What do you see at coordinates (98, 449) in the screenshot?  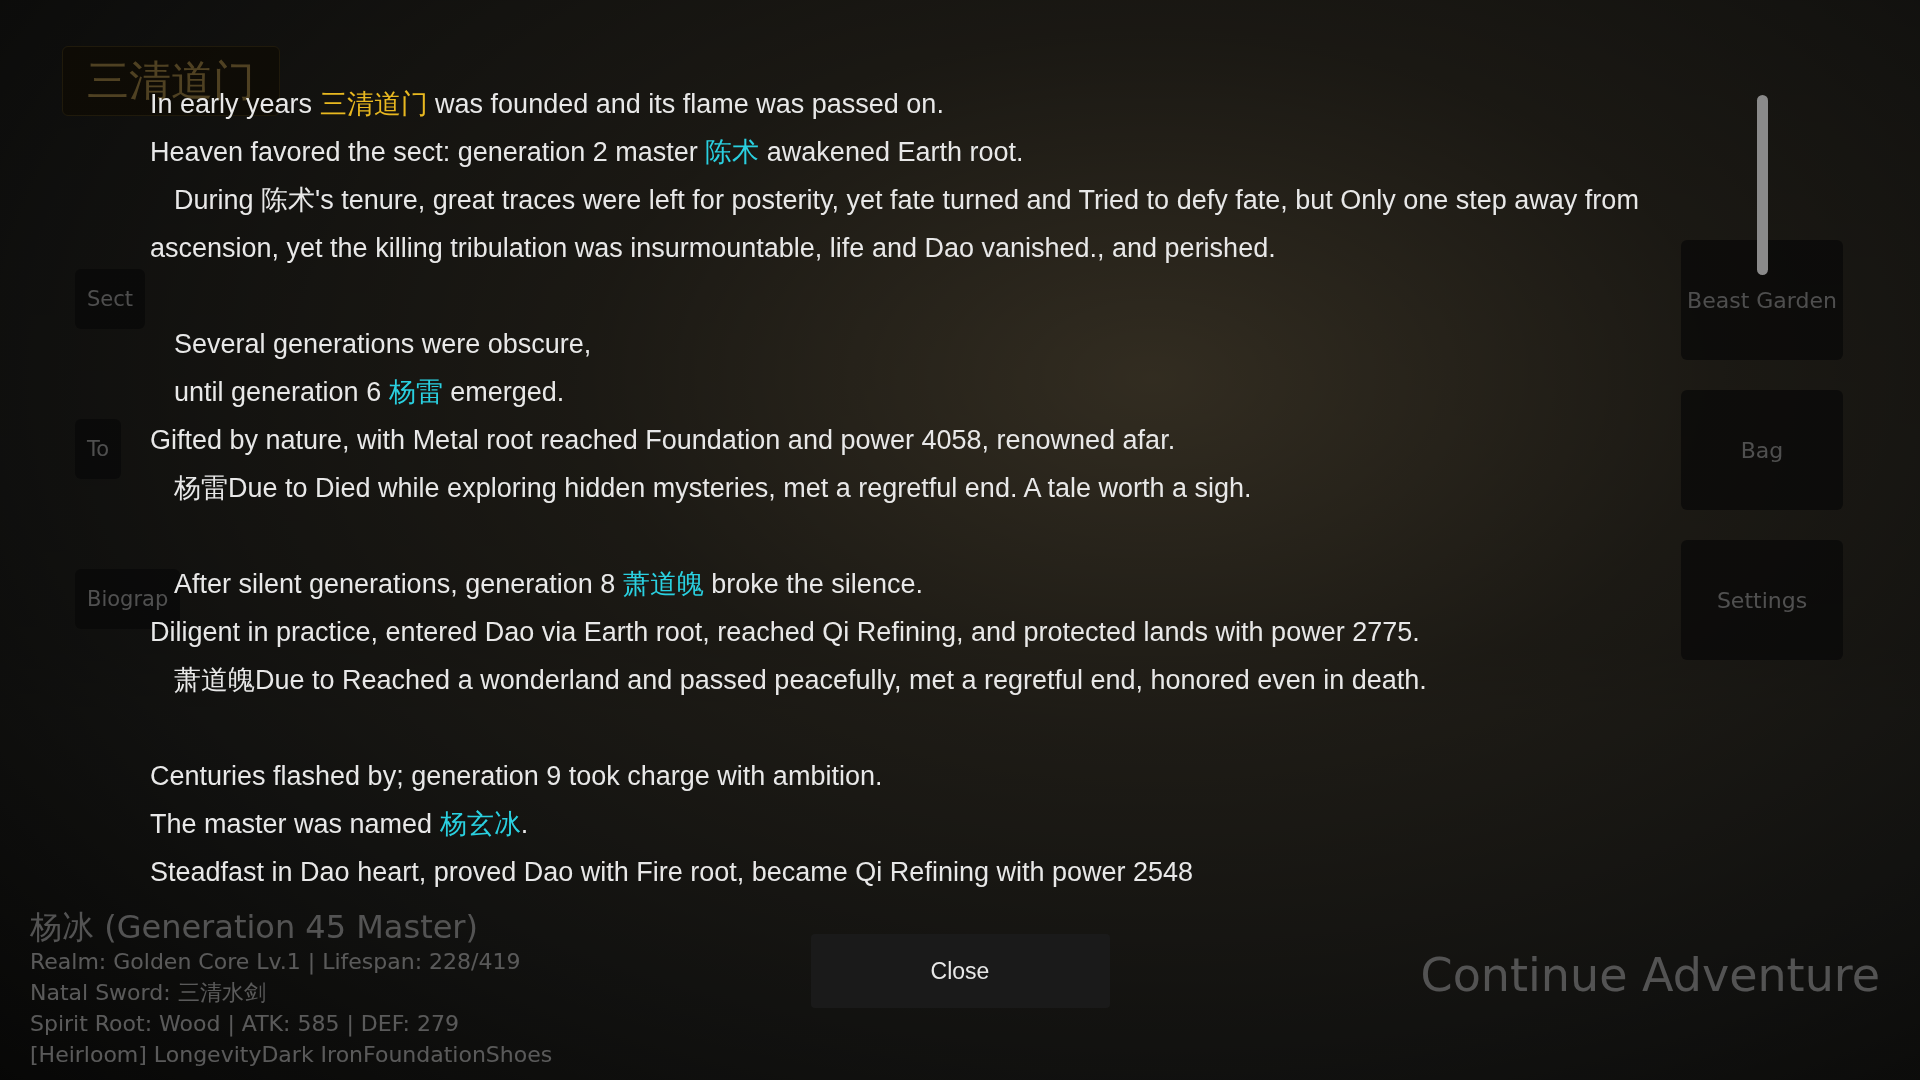 I see `menu-button: To` at bounding box center [98, 449].